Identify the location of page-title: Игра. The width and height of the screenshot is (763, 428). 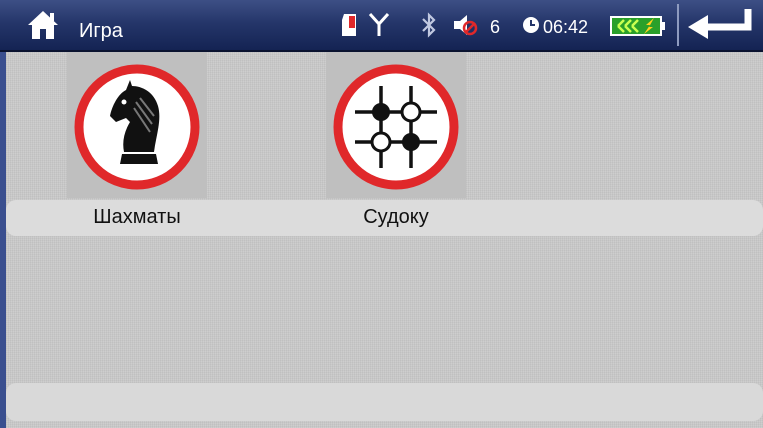
(101, 31).